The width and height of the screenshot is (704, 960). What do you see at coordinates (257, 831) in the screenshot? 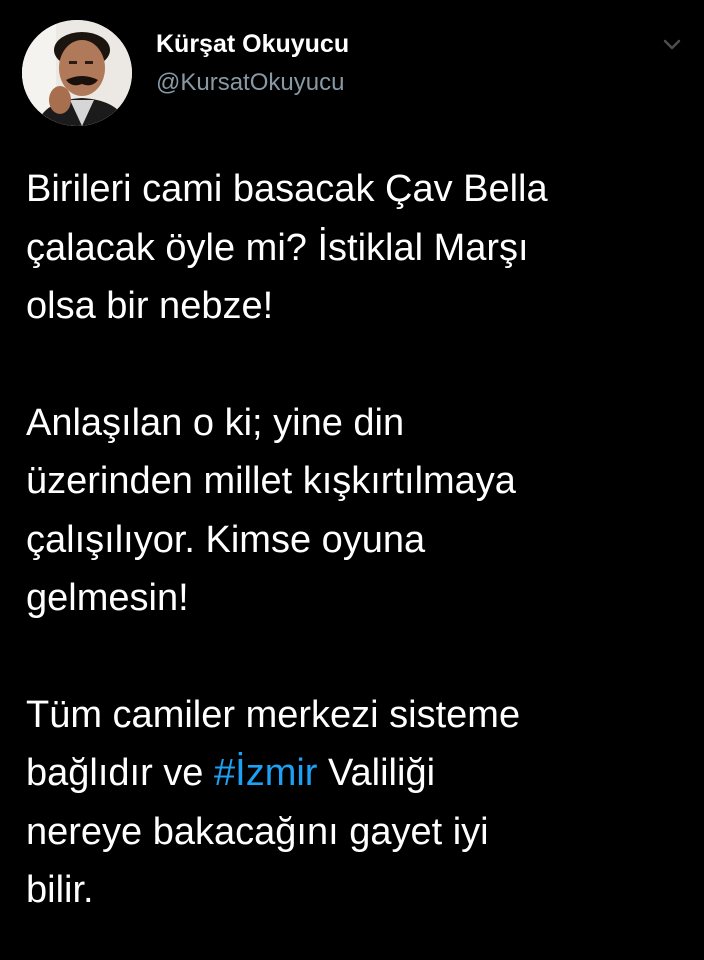
I see `text-line: nereye bakacağını gayet iyi` at bounding box center [257, 831].